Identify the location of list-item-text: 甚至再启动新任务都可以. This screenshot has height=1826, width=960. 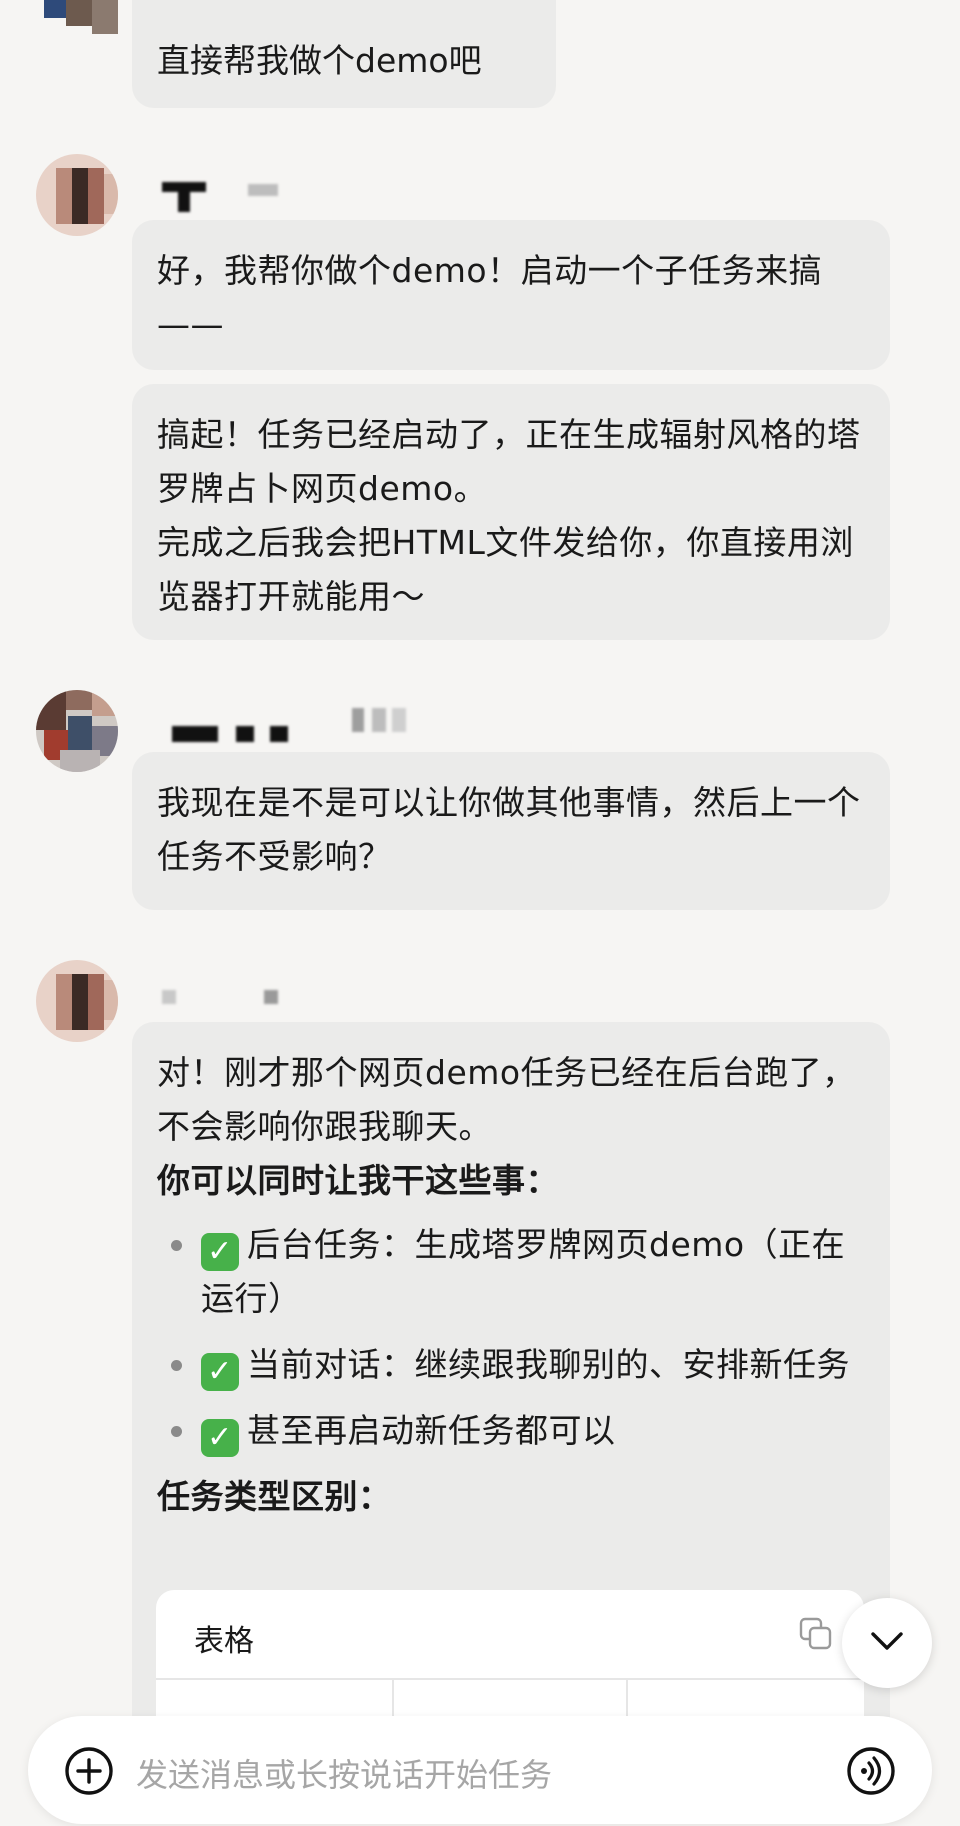
(431, 1430).